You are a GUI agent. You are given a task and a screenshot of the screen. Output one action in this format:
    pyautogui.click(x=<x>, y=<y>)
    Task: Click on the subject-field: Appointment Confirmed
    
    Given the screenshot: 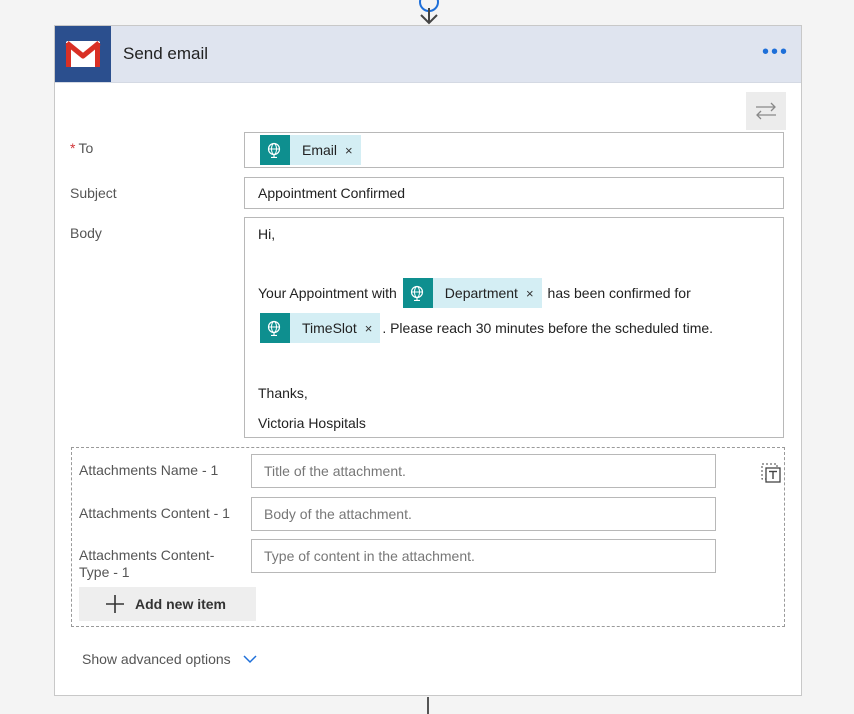 What is the action you would take?
    pyautogui.click(x=514, y=193)
    